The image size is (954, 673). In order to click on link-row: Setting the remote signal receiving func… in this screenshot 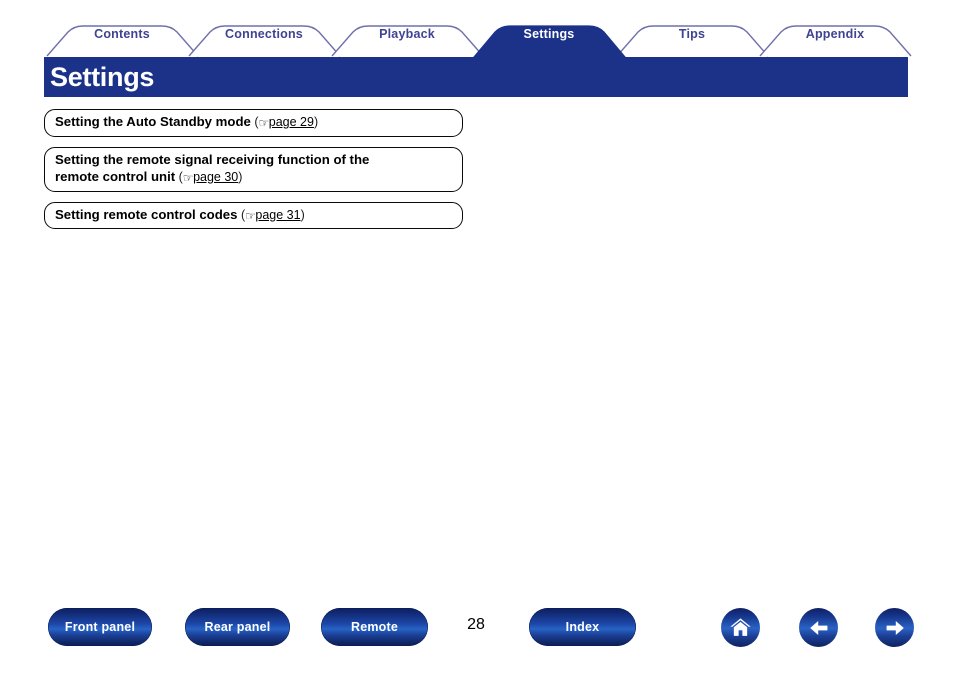, I will do `click(253, 160)`.